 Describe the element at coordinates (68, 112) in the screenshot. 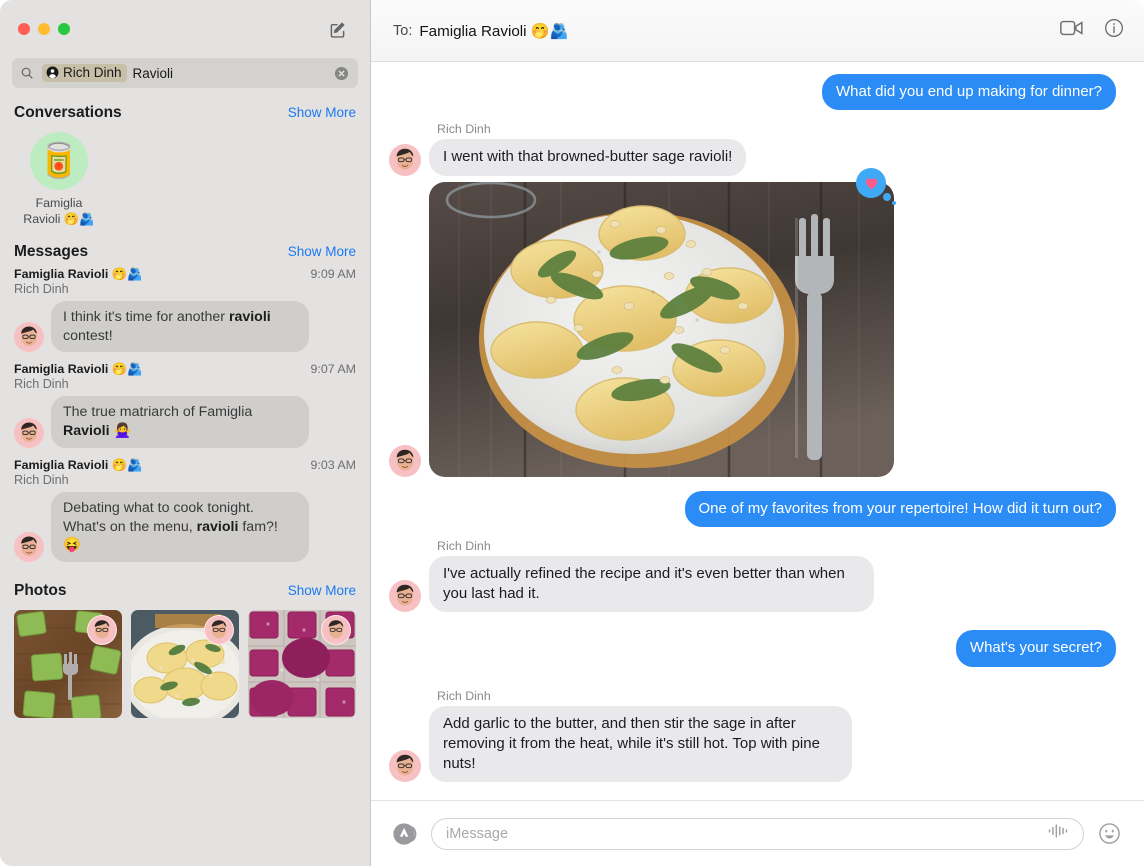

I see `section-title-conversations: Conversations` at that location.